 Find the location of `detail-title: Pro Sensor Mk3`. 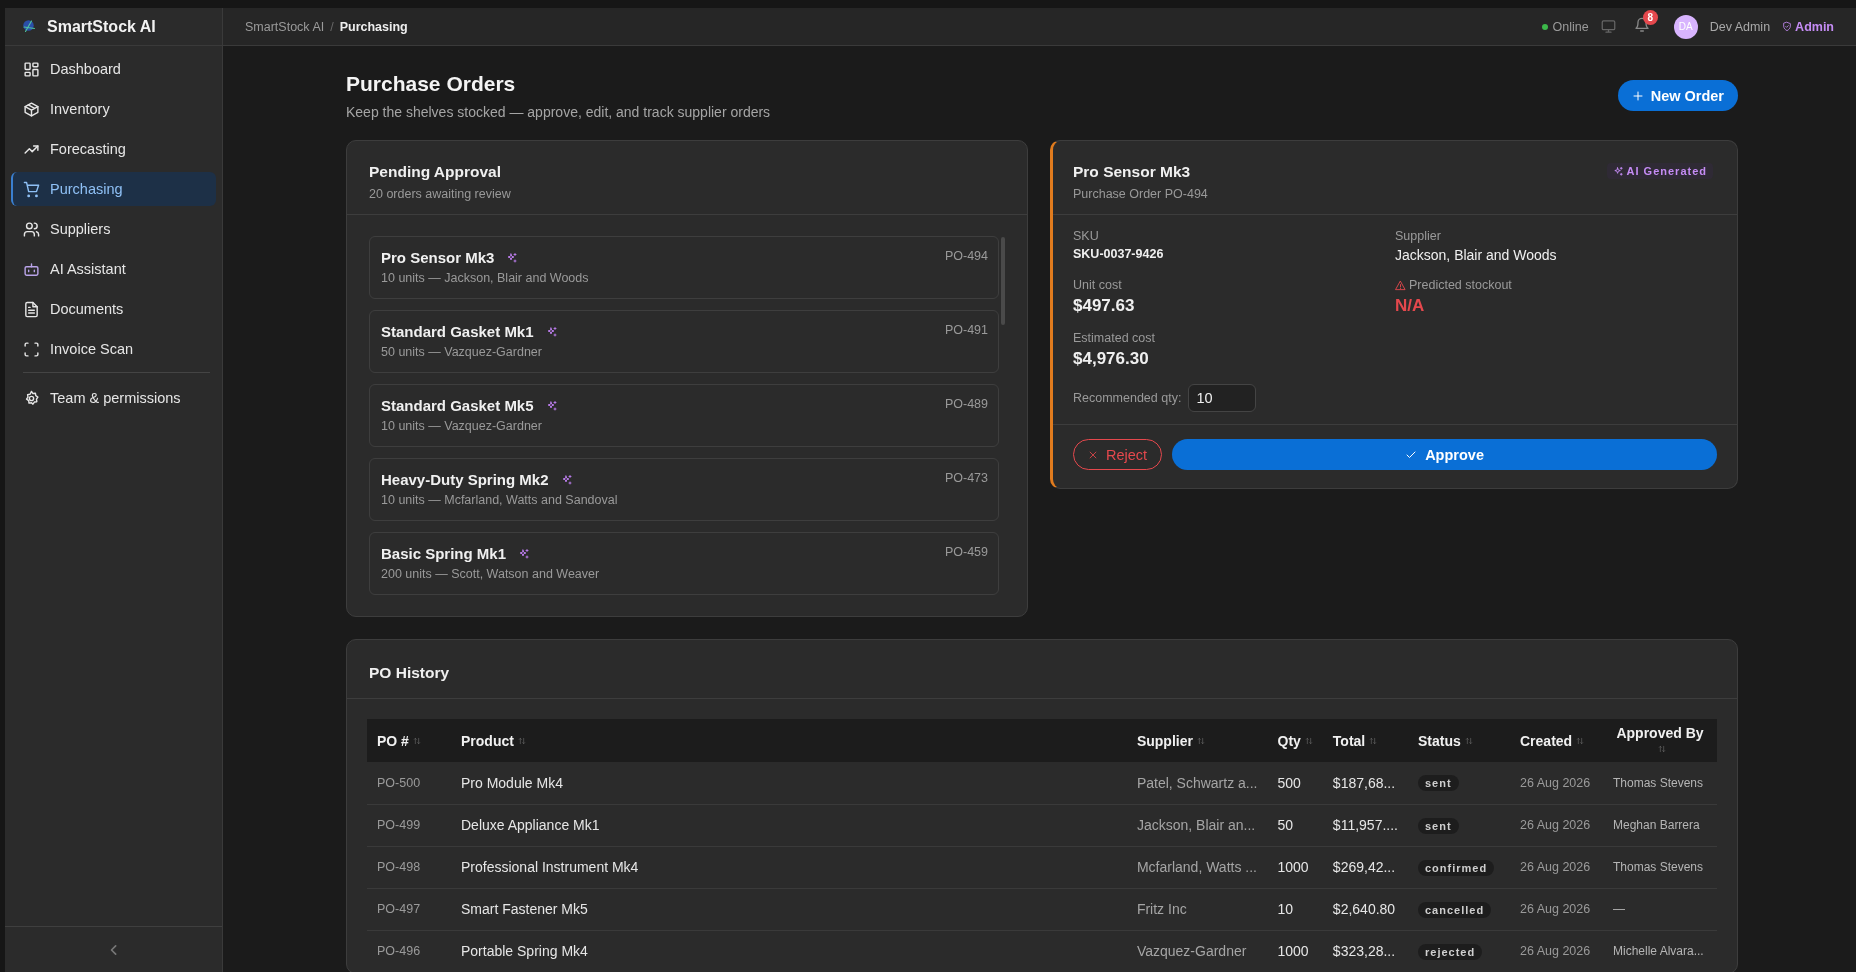

detail-title: Pro Sensor Mk3 is located at coordinates (1132, 172).